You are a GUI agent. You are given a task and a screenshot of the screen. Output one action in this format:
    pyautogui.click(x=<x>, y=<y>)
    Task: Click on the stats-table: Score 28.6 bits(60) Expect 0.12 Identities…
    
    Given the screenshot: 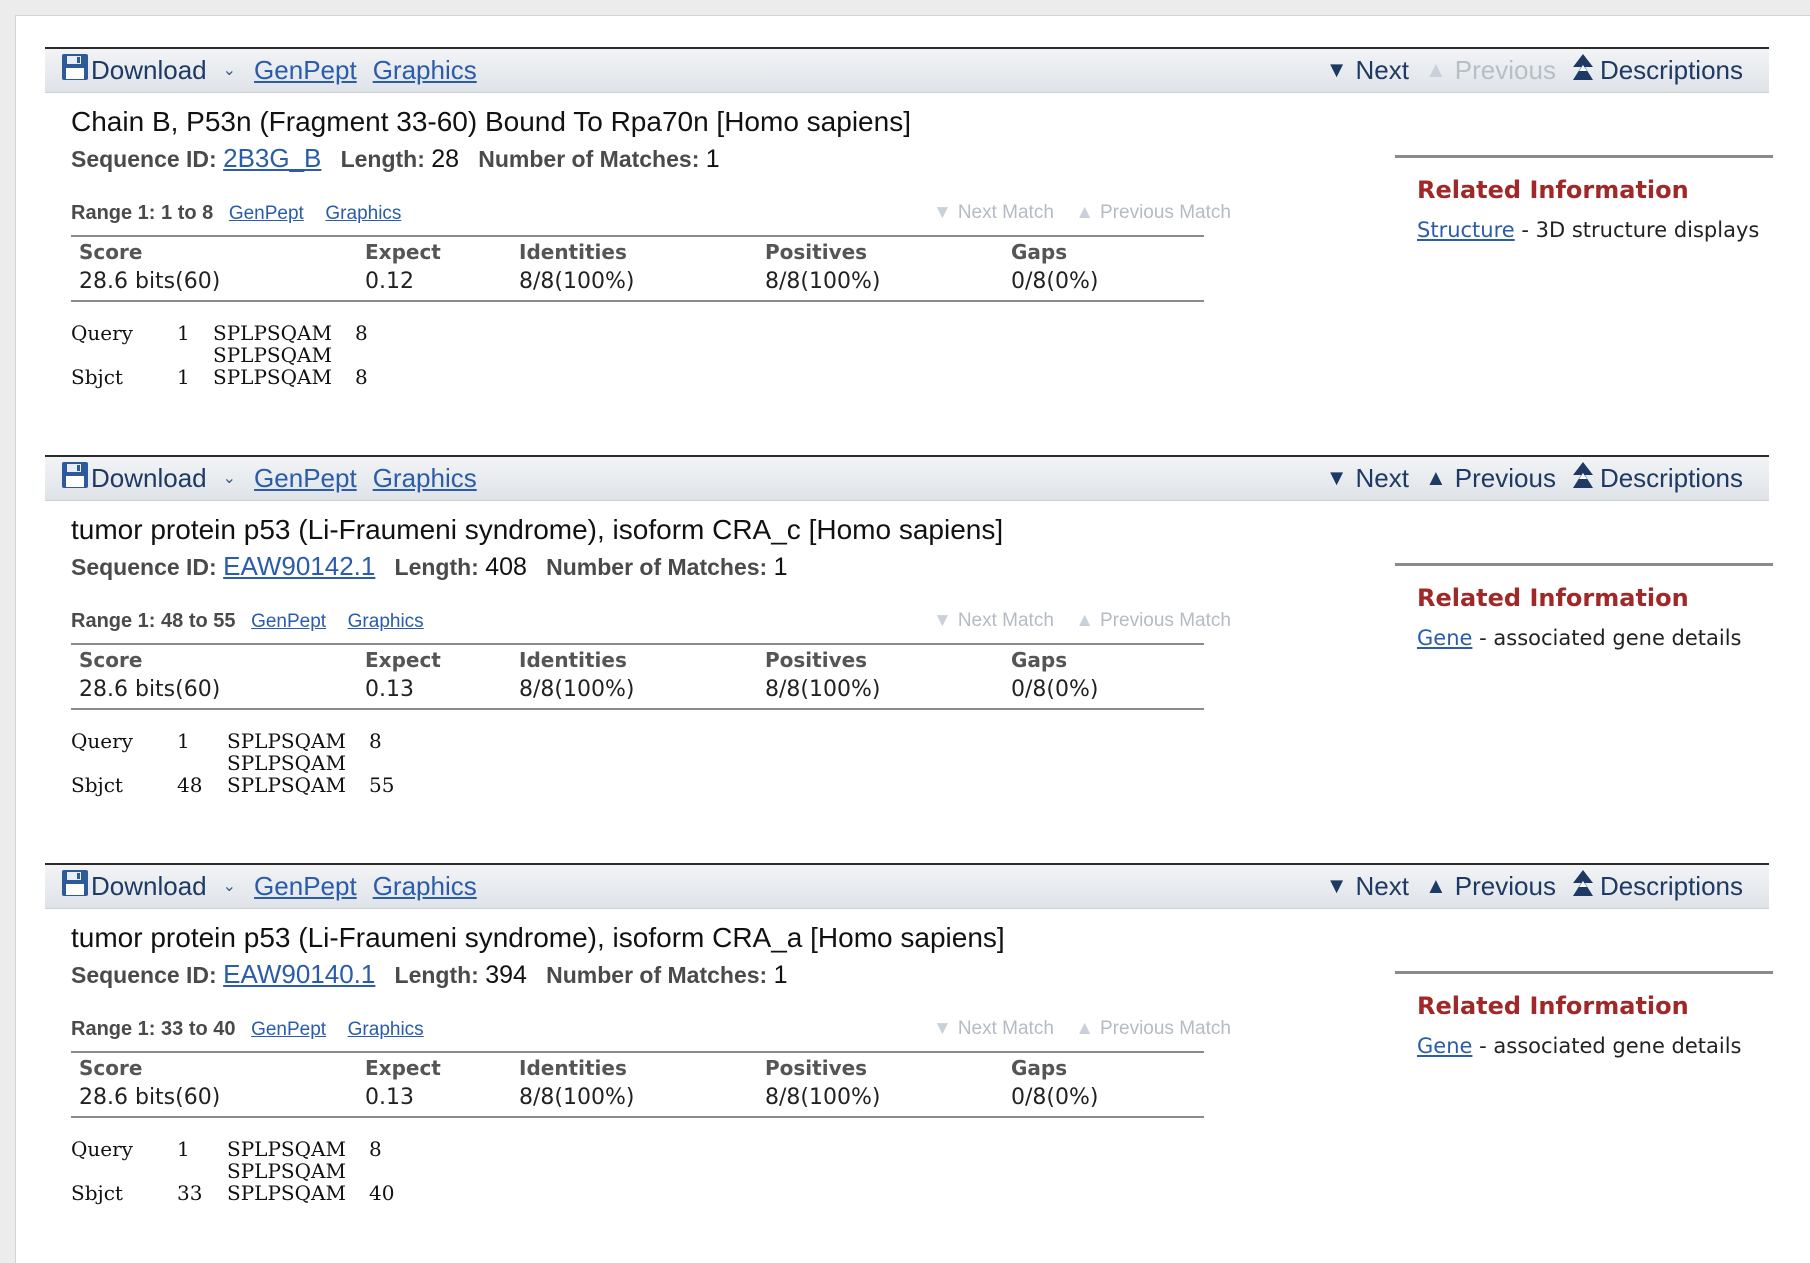 What is the action you would take?
    pyautogui.click(x=637, y=268)
    